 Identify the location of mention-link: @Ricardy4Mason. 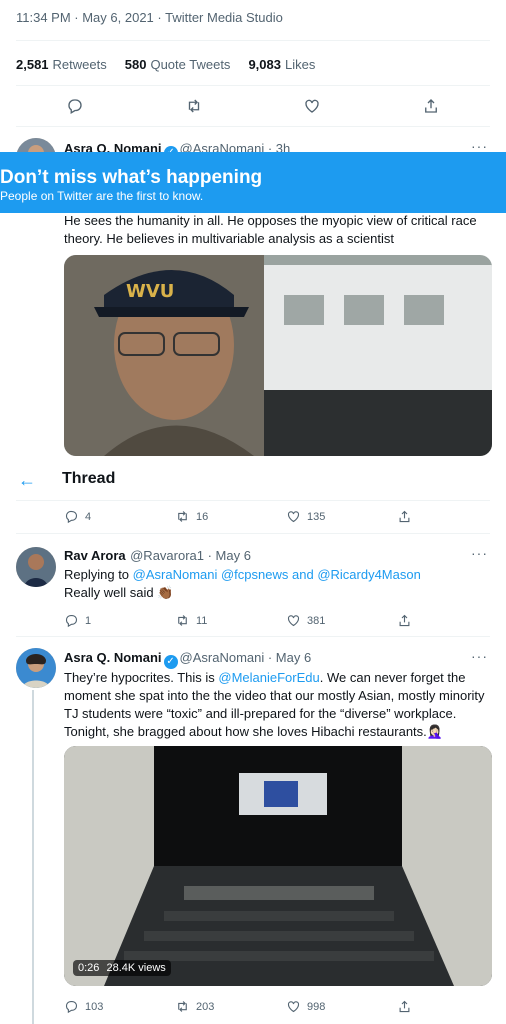
(369, 574).